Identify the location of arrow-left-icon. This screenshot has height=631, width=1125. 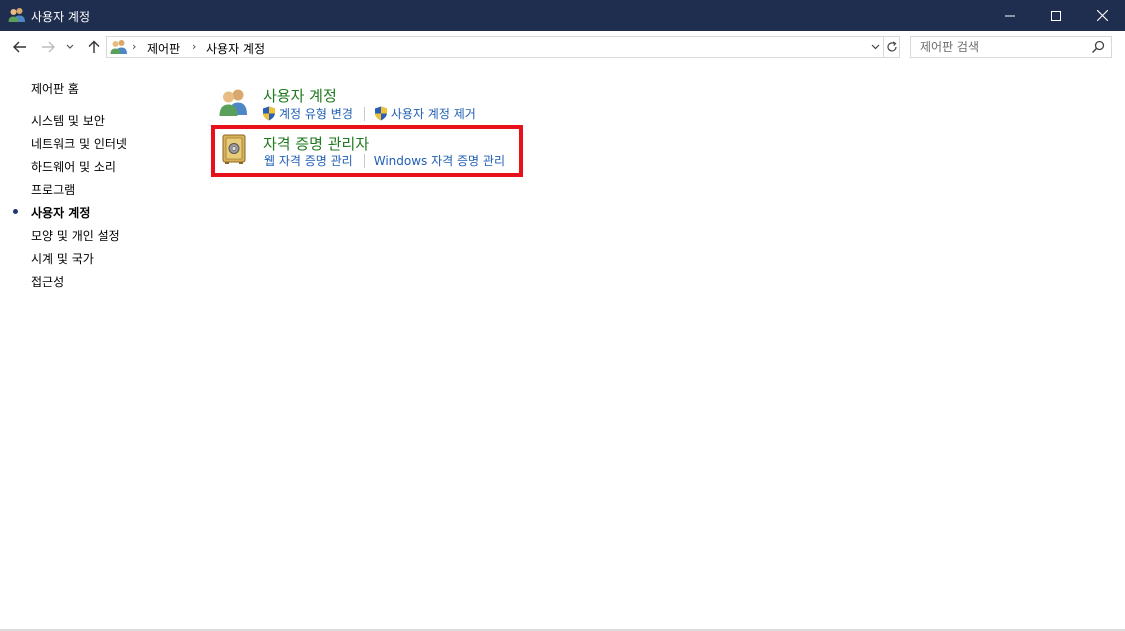
(19, 47).